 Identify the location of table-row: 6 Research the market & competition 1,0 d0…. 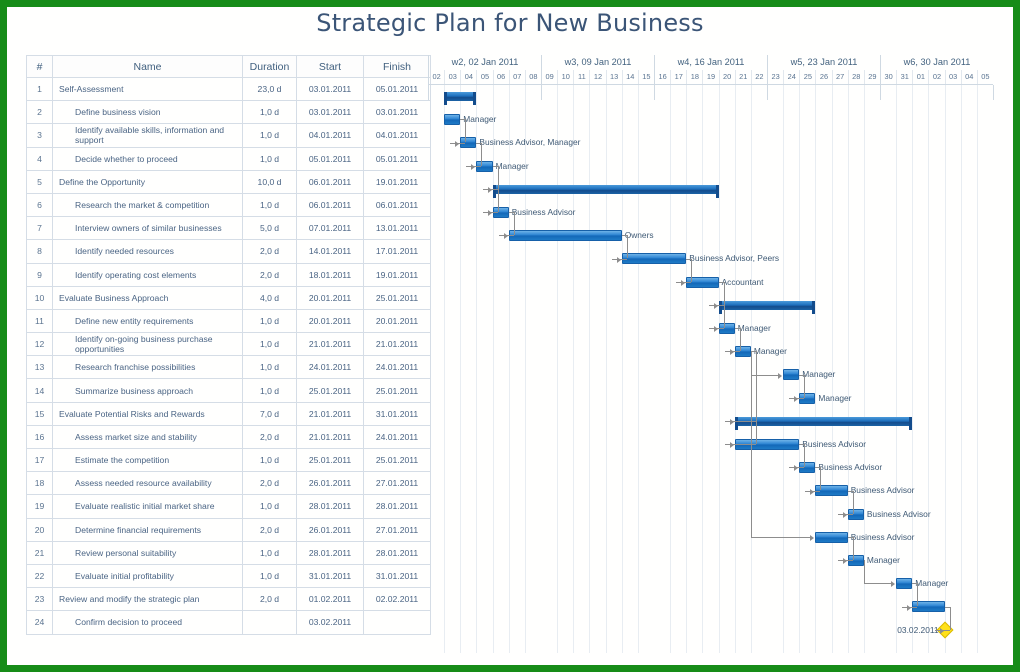
(228, 205).